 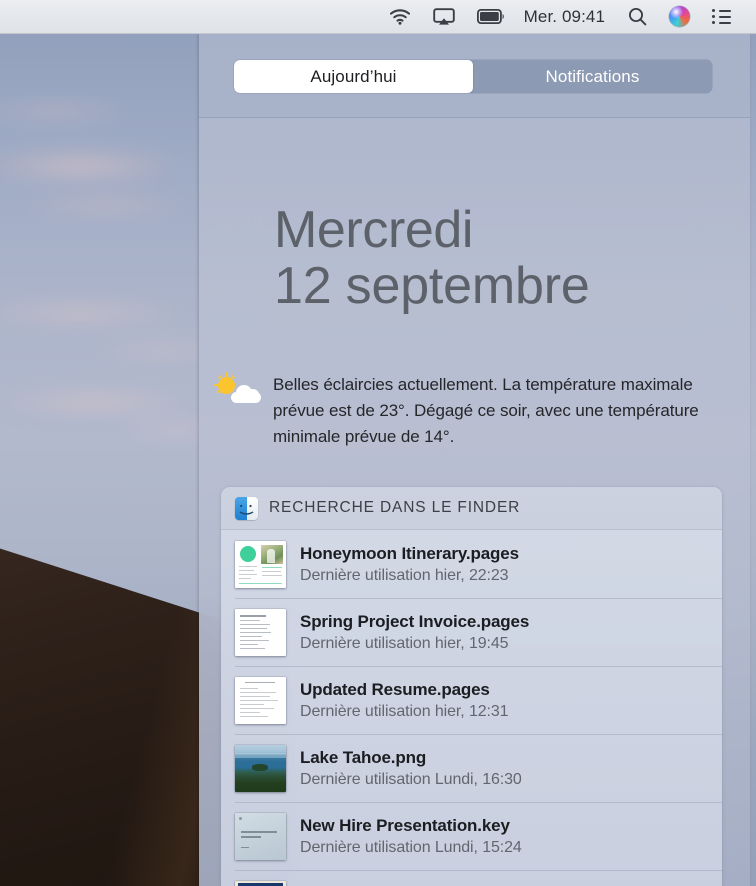 I want to click on tab-today: Aujourd’hui, so click(x=353, y=76).